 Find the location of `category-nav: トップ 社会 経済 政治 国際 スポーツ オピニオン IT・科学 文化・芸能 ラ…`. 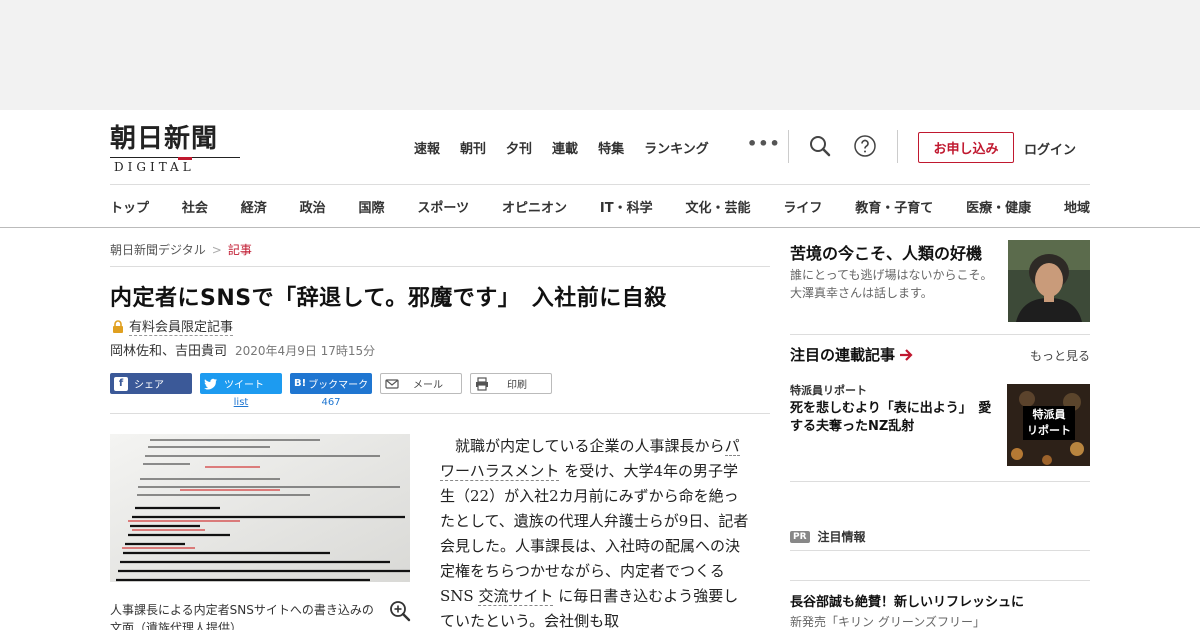

category-nav: トップ 社会 経済 政治 国際 スポーツ オピニオン IT・科学 文化・芸能 ラ… is located at coordinates (600, 206).